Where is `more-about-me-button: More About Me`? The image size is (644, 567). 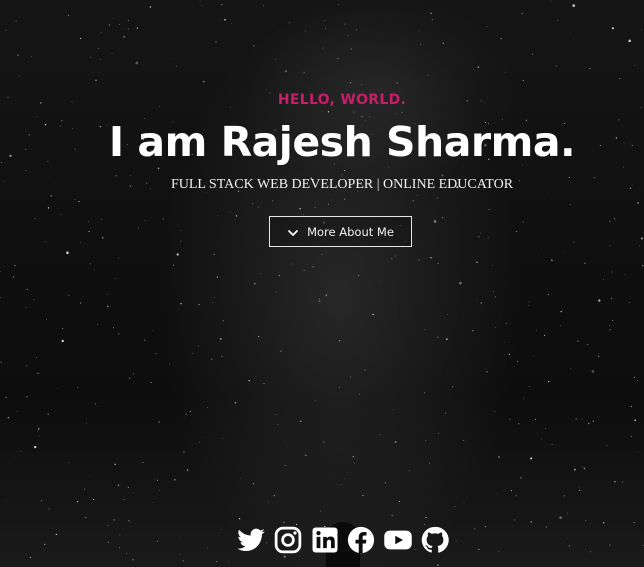 more-about-me-button: More About Me is located at coordinates (340, 231).